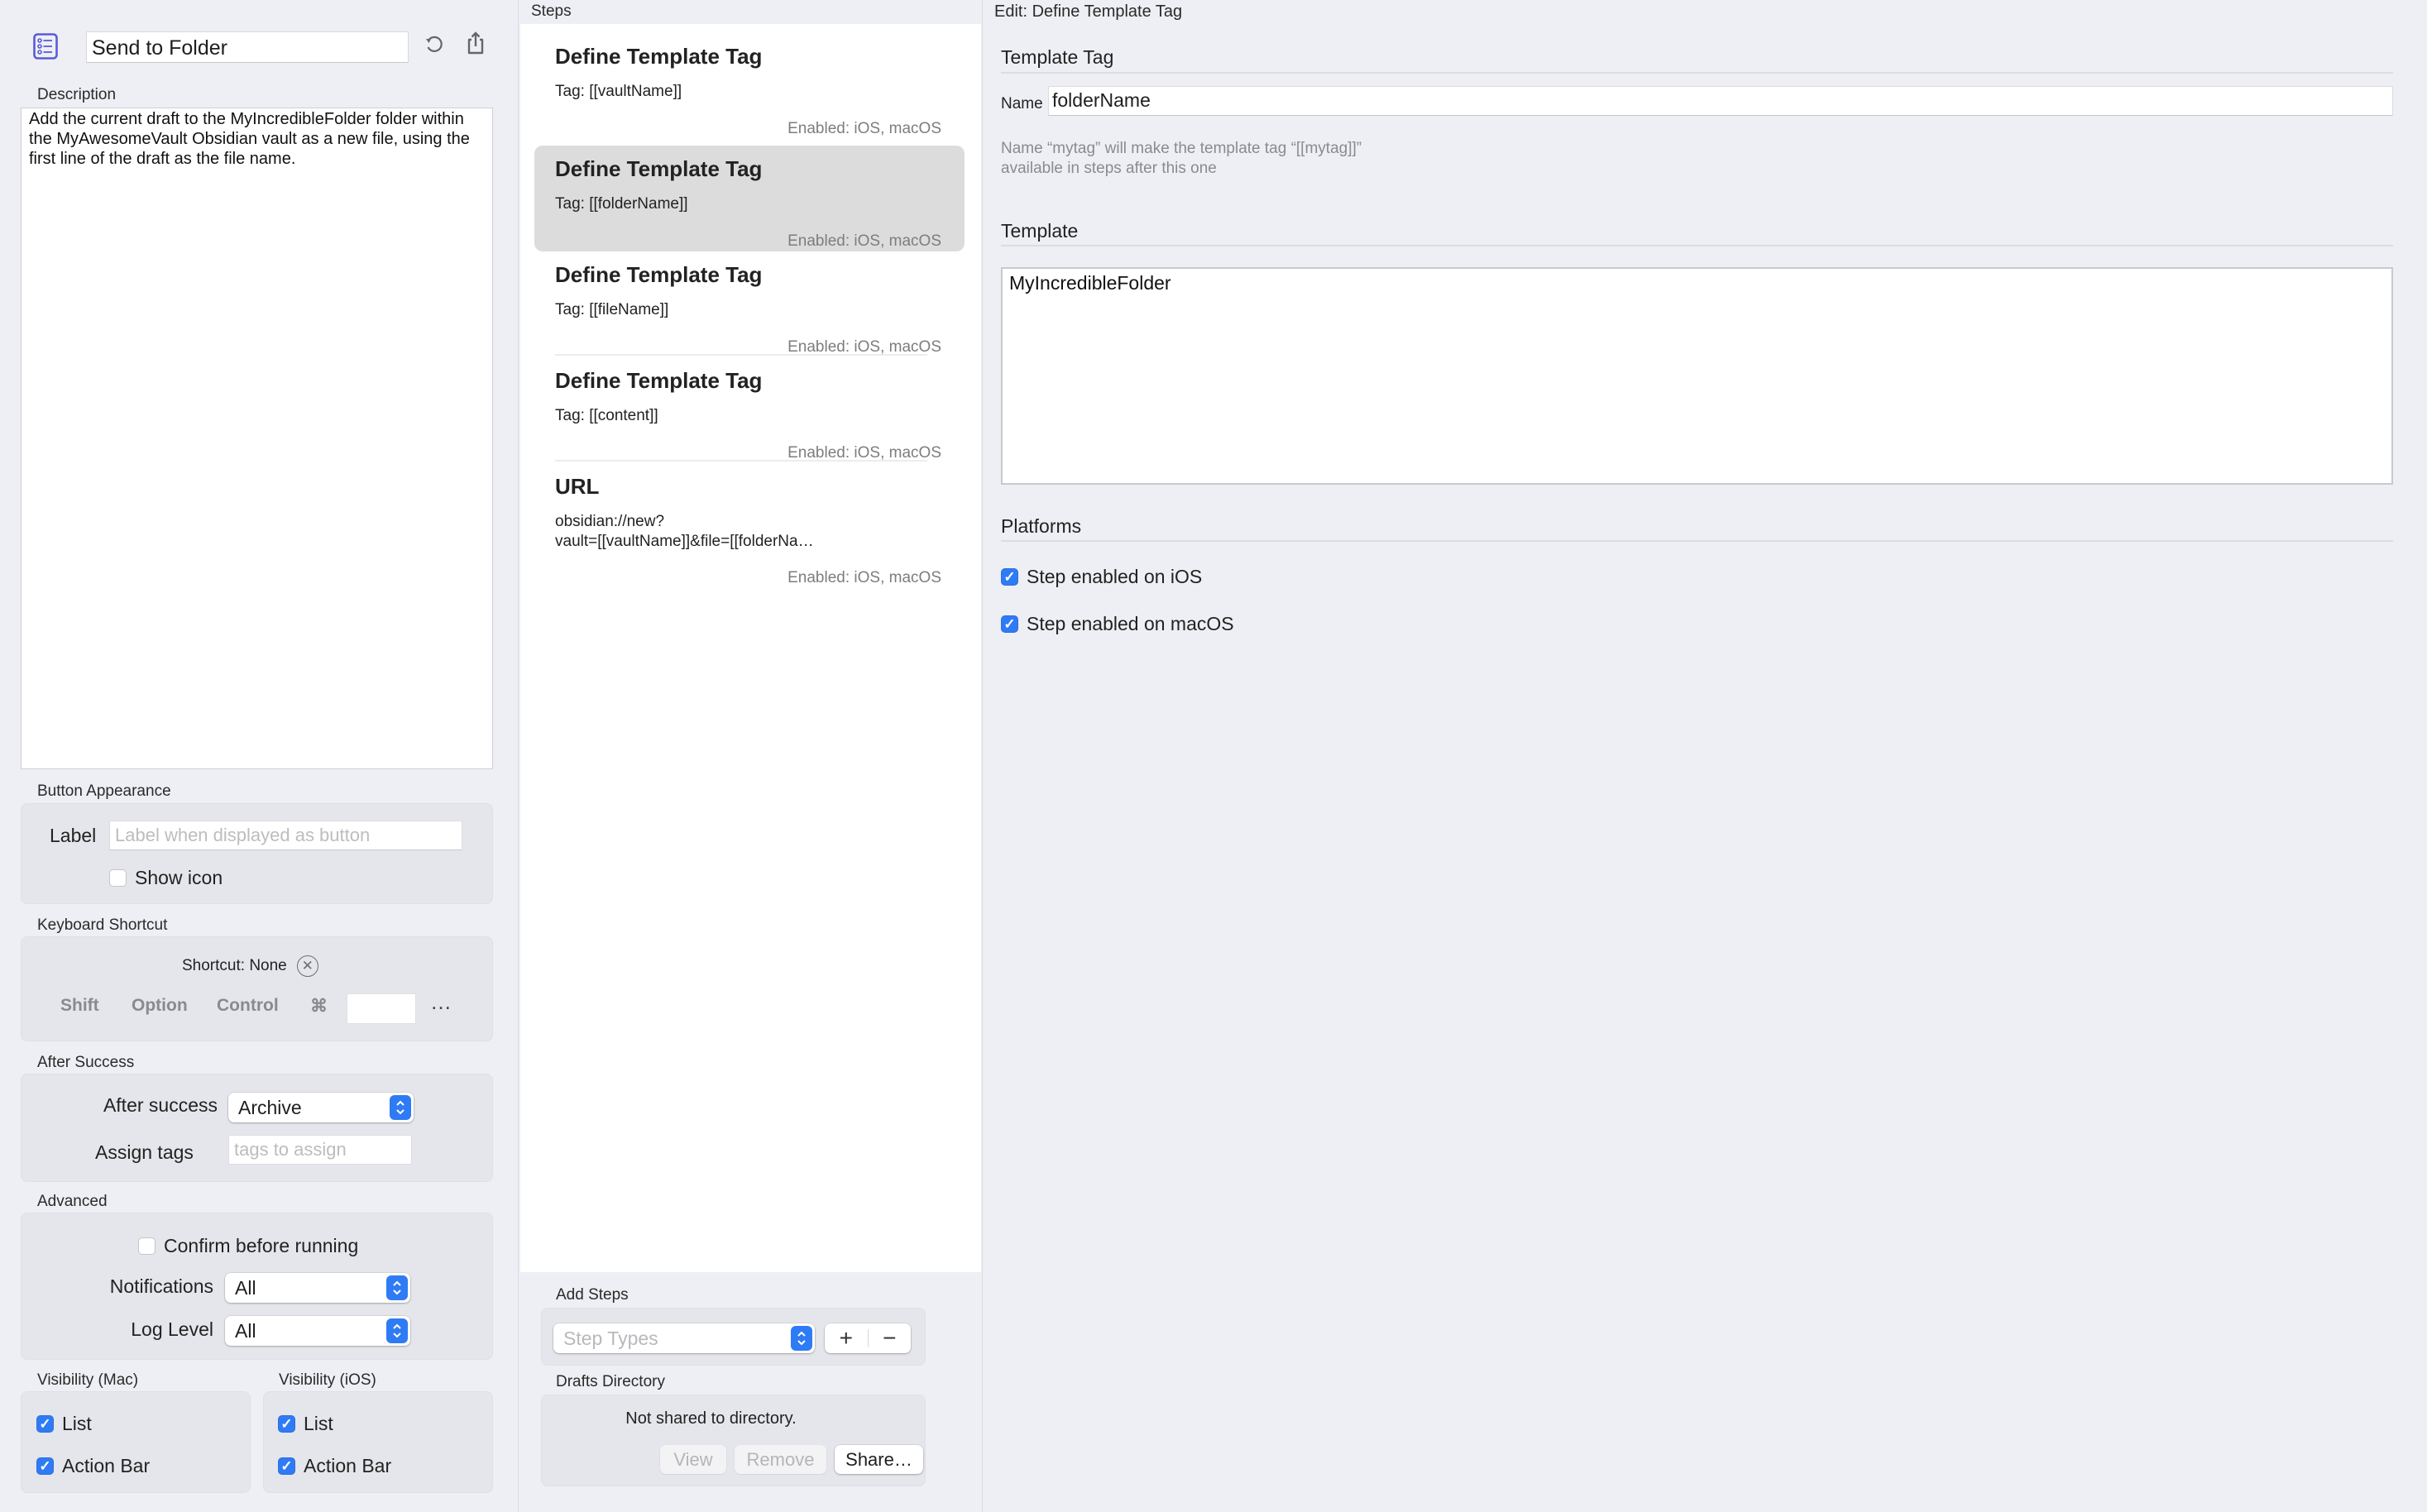 The width and height of the screenshot is (2427, 1512). I want to click on modifier-control-button: Control, so click(248, 1006).